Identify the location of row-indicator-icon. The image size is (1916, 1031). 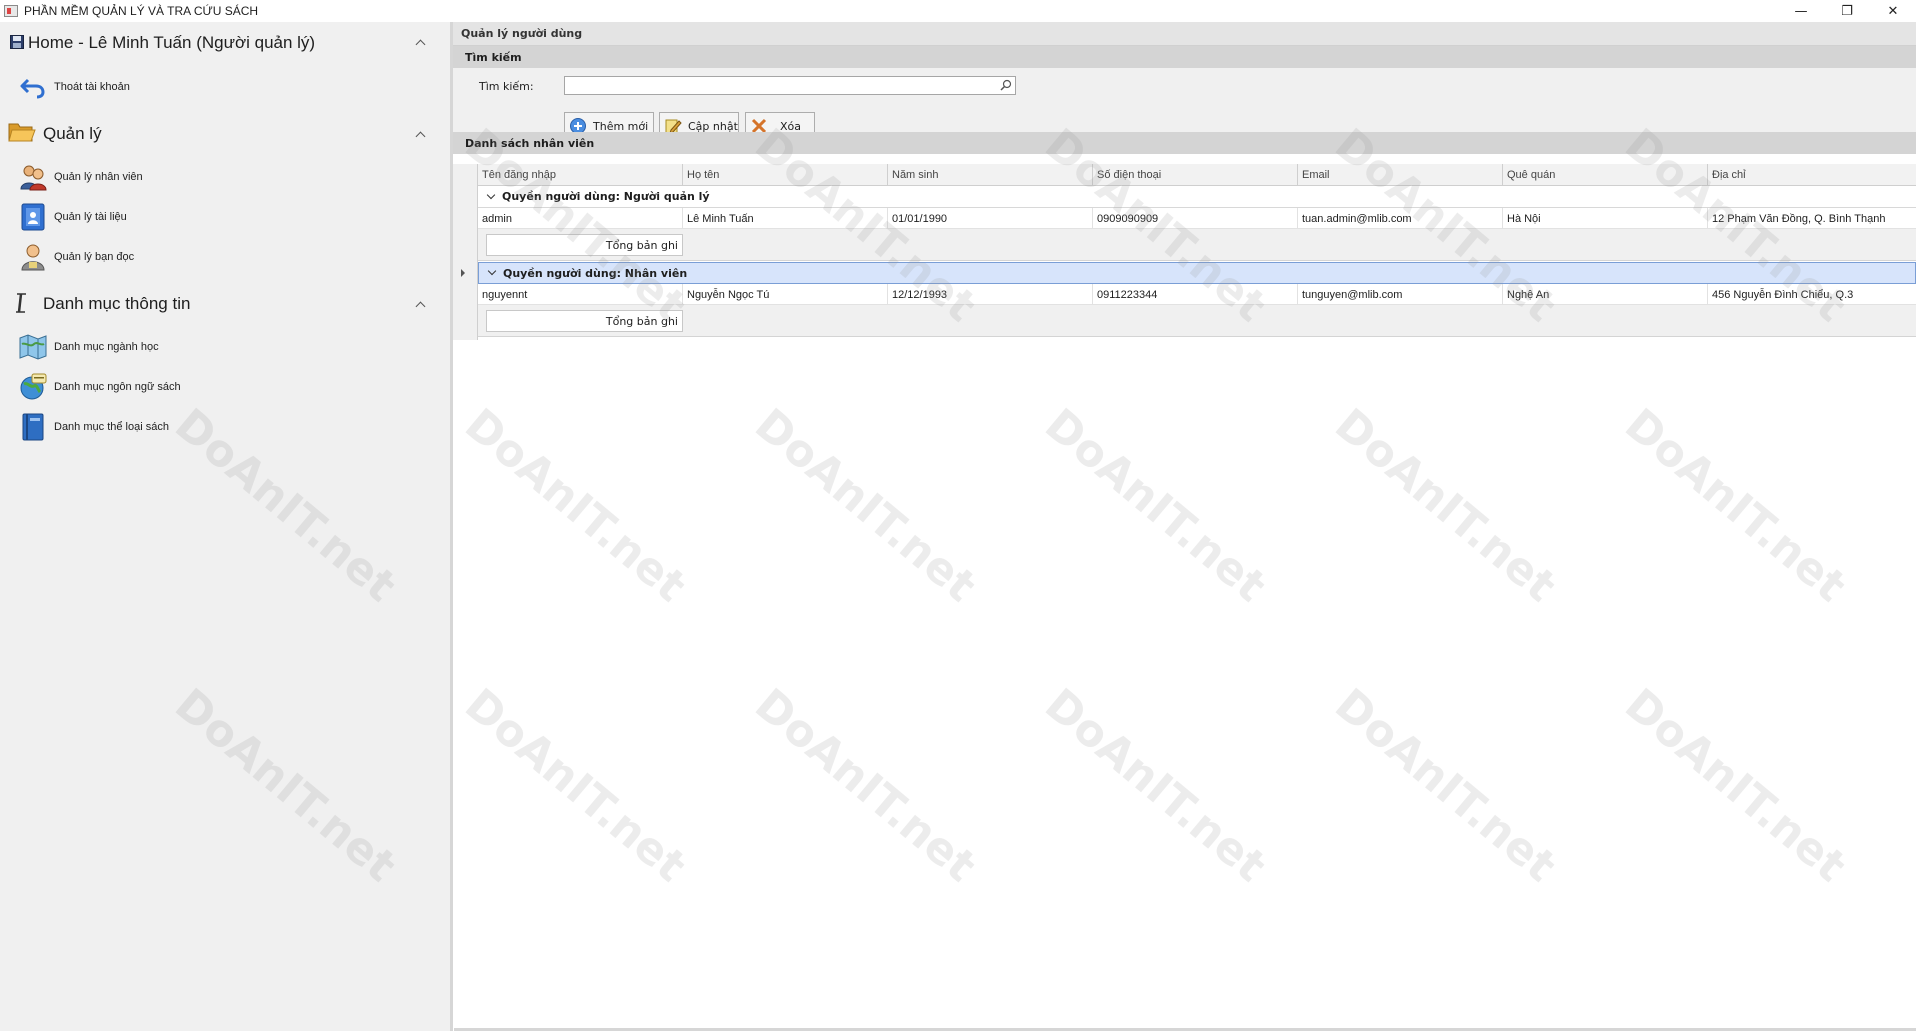
(463, 273).